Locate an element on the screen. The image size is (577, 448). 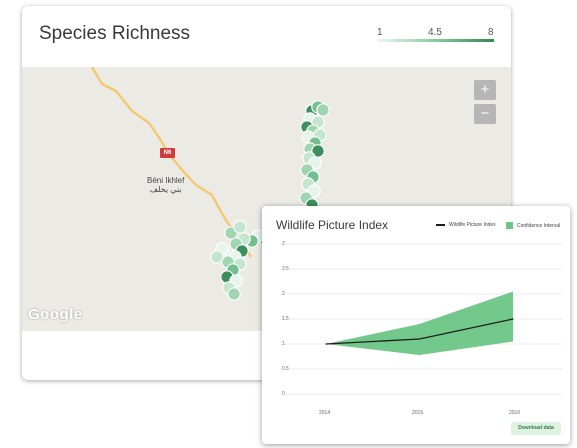
color-scale-bar is located at coordinates (436, 40).